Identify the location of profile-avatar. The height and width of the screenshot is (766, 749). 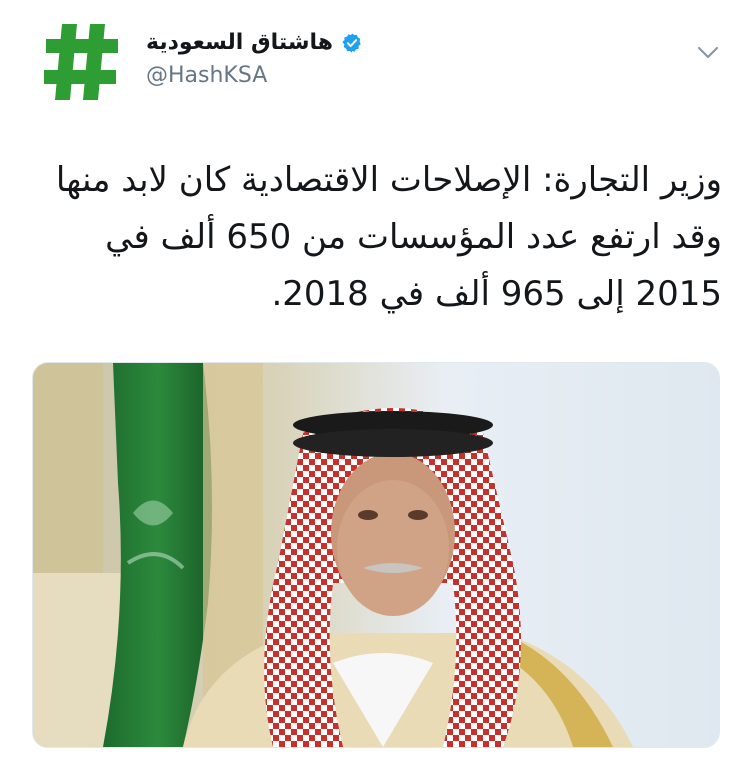
(82, 62).